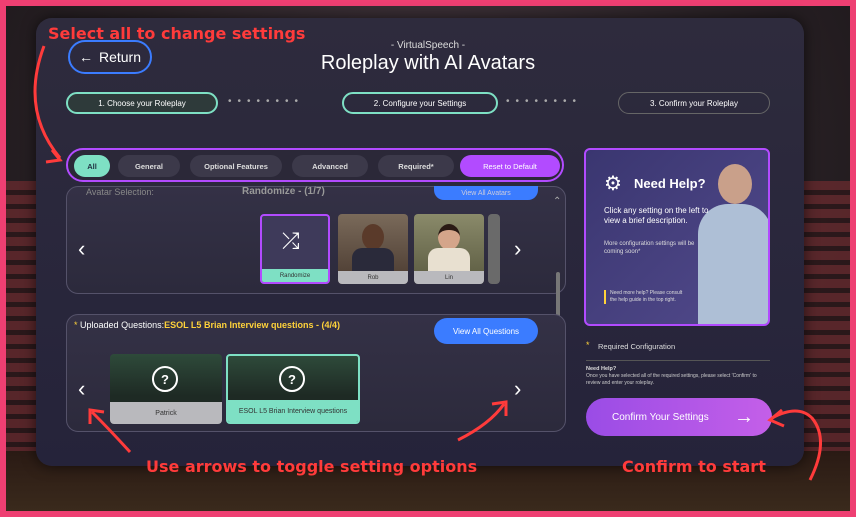  Describe the element at coordinates (481, 422) in the screenshot. I see `arrow-to-next` at that location.